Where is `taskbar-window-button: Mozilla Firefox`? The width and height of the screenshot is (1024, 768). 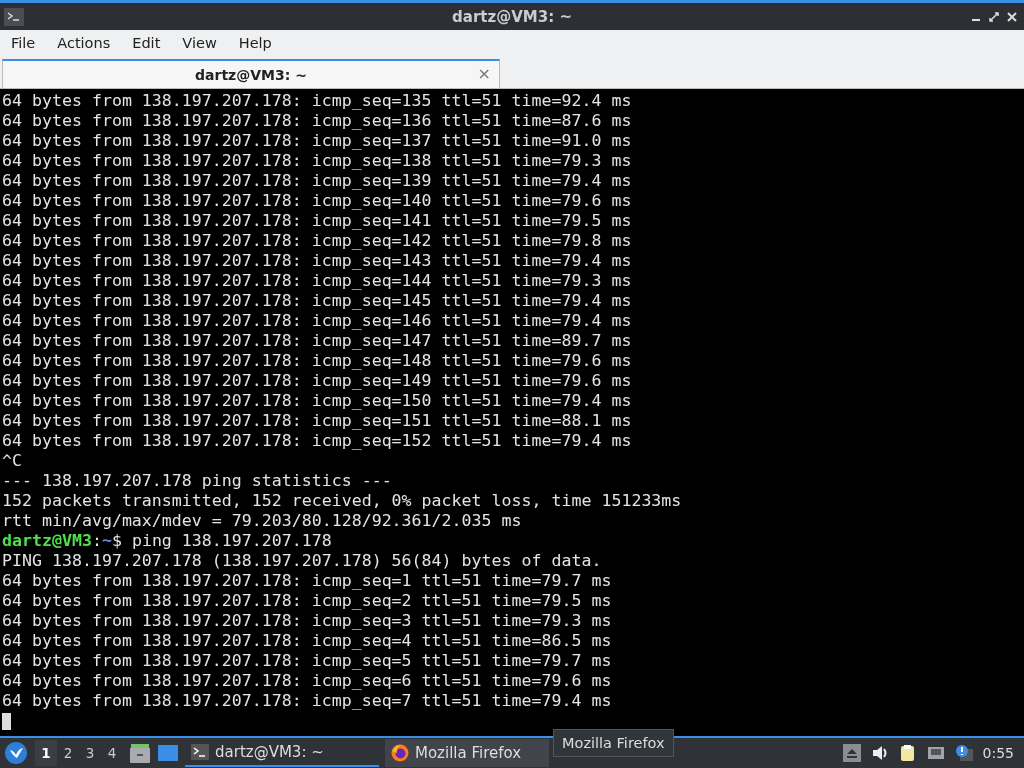 taskbar-window-button: Mozilla Firefox is located at coordinates (467, 753).